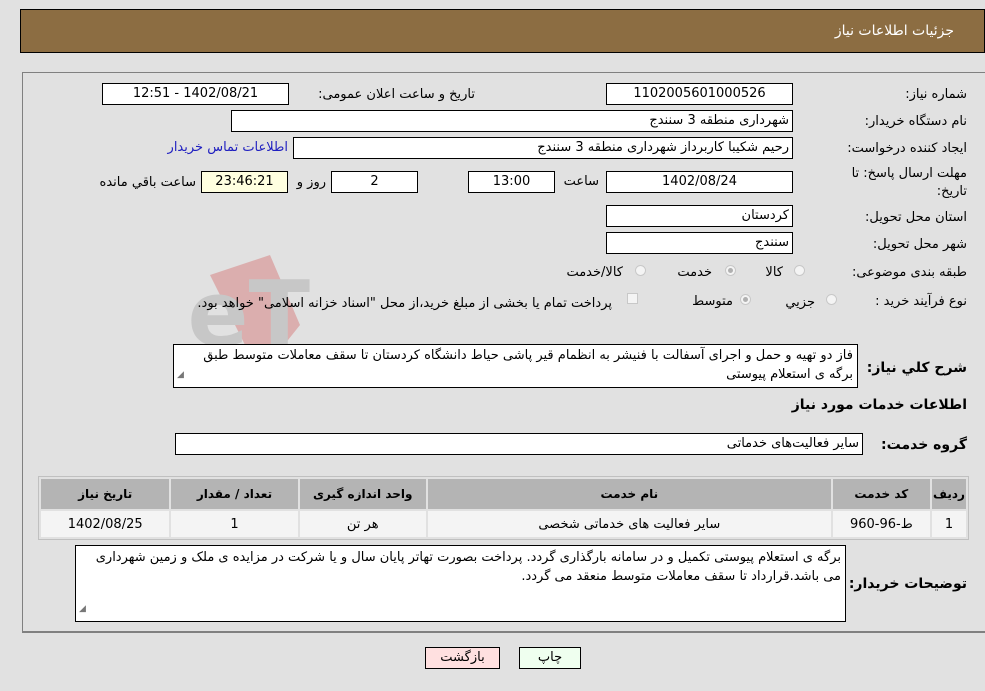 The image size is (985, 691). I want to click on col-header-need-date: تاریخ نیاز, so click(105, 494).